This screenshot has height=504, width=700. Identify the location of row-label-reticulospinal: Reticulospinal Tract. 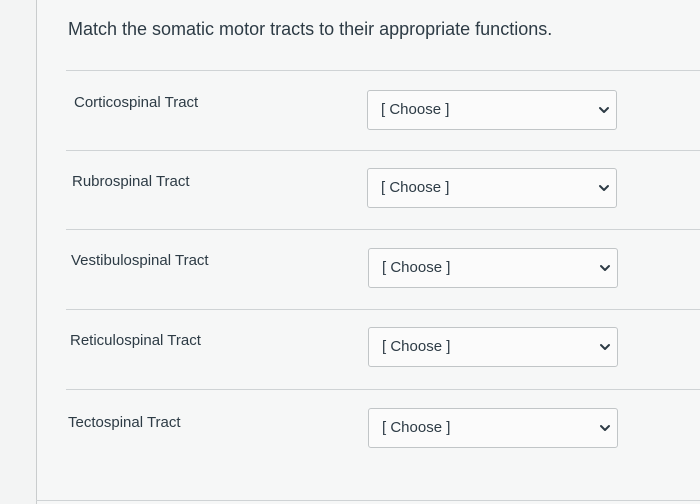
(135, 340).